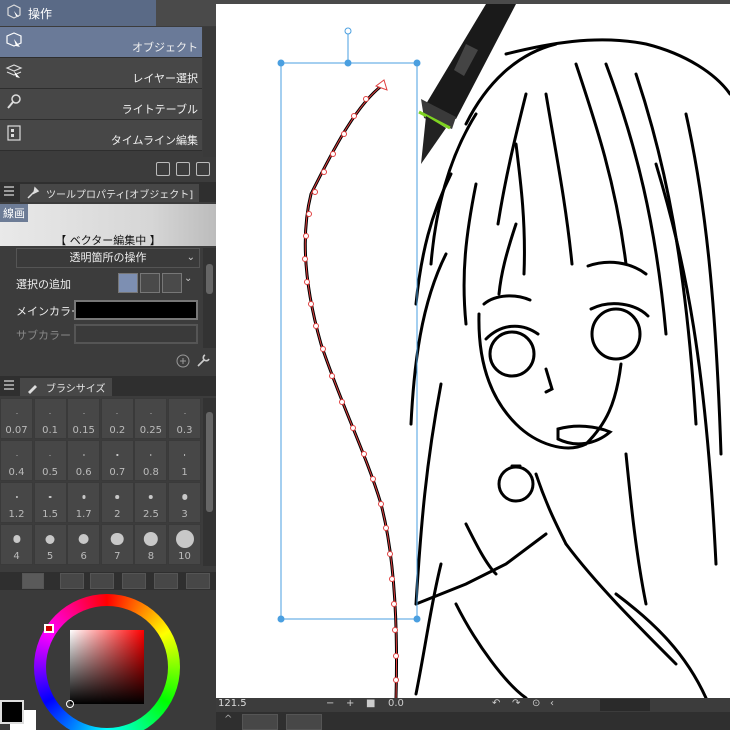 Image resolution: width=730 pixels, height=730 pixels. What do you see at coordinates (16, 418) in the screenshot?
I see `brush-size-cell: 0.07` at bounding box center [16, 418].